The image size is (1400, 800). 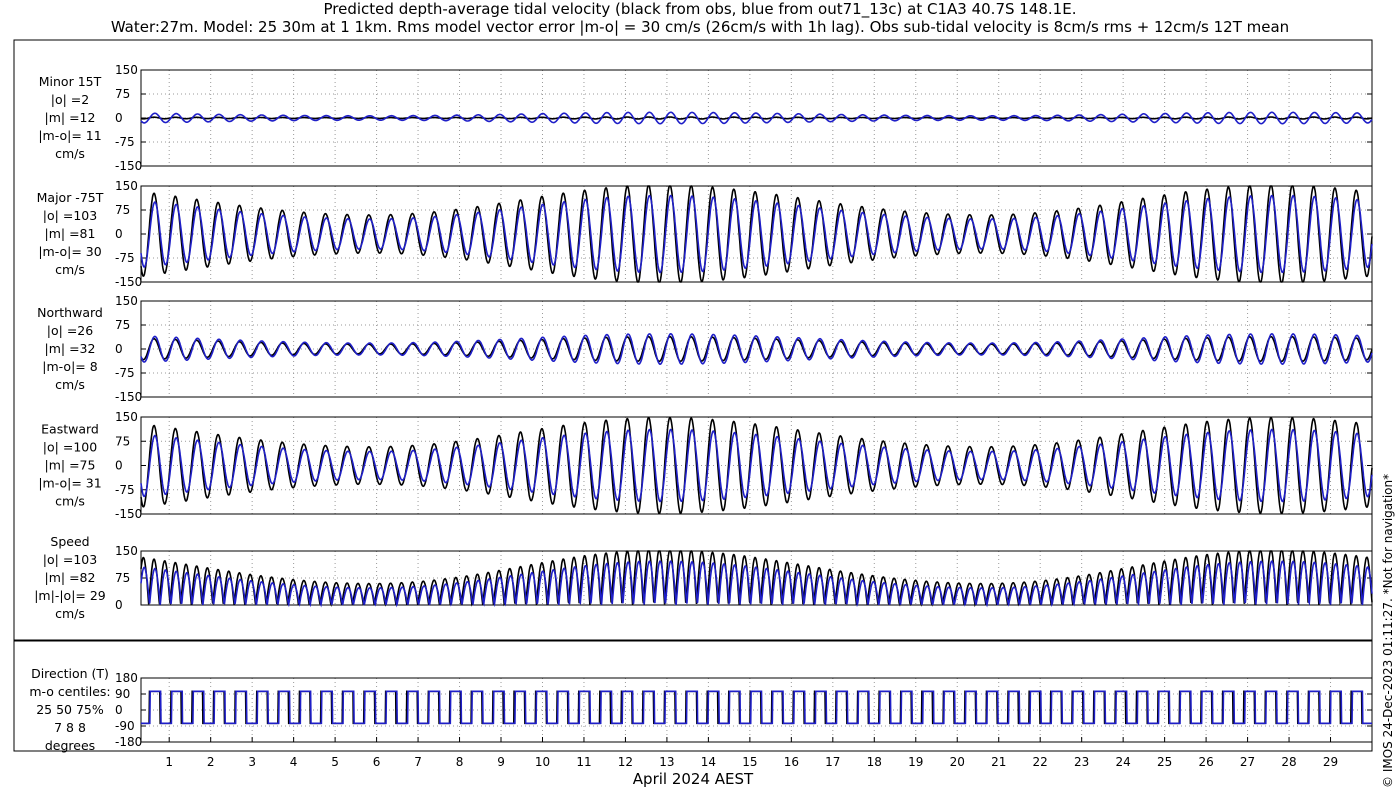 I want to click on ytick-label-90: 90, so click(x=122, y=694).